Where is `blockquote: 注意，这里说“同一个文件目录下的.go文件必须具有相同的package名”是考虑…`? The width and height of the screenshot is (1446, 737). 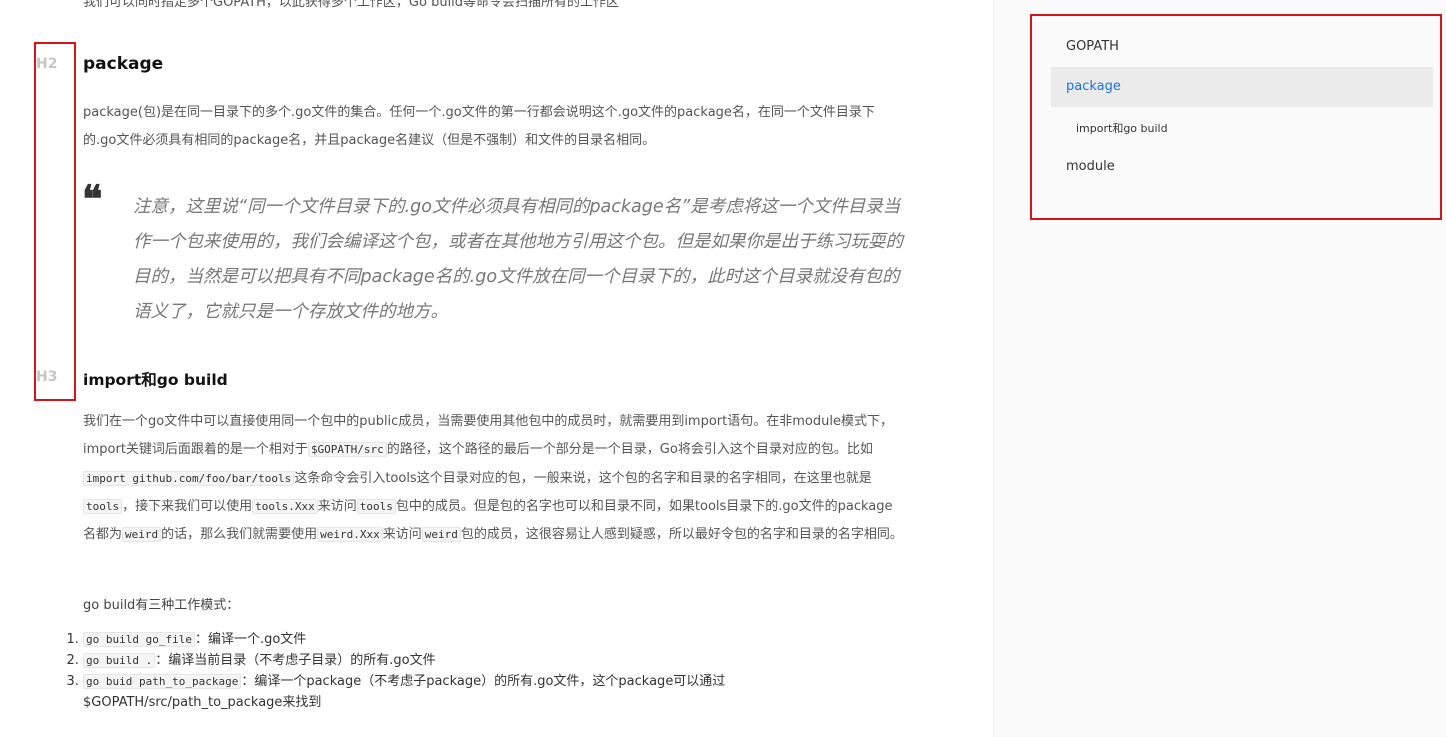
blockquote: 注意，这里说“同一个文件目录下的.go文件必须具有相同的package名”是考虑… is located at coordinates (518, 259).